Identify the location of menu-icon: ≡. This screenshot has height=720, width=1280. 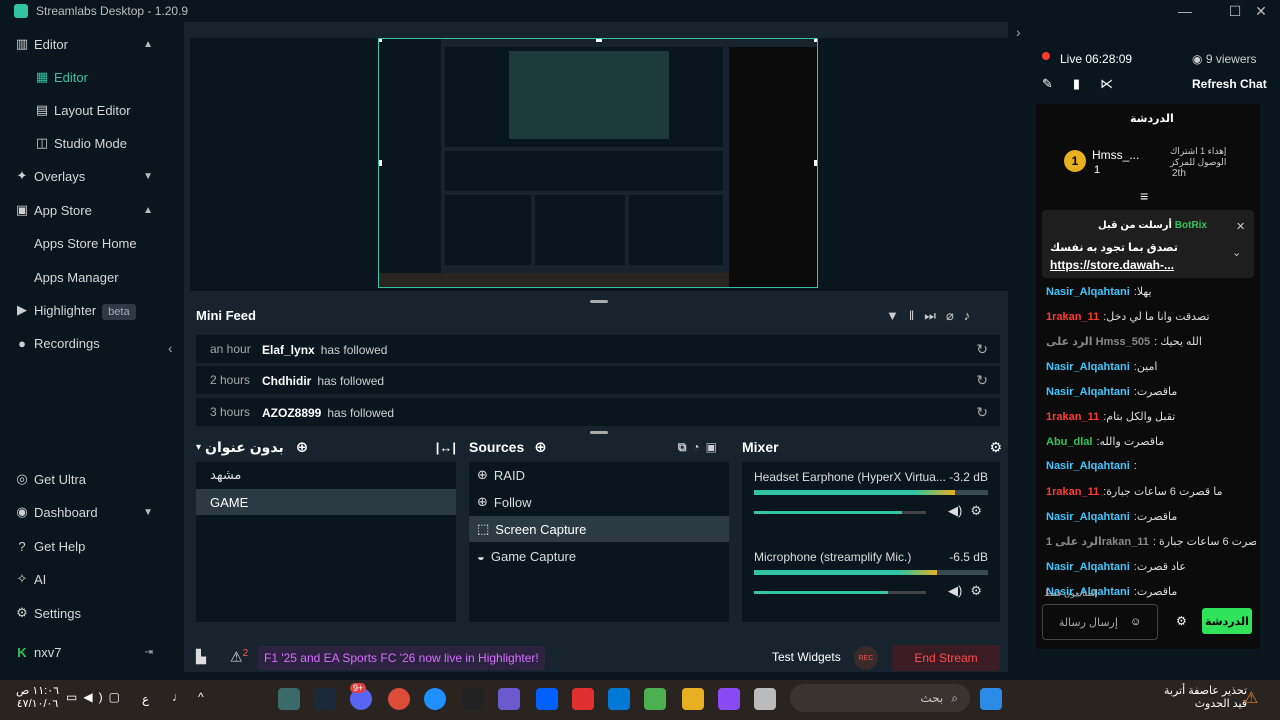
(1144, 196).